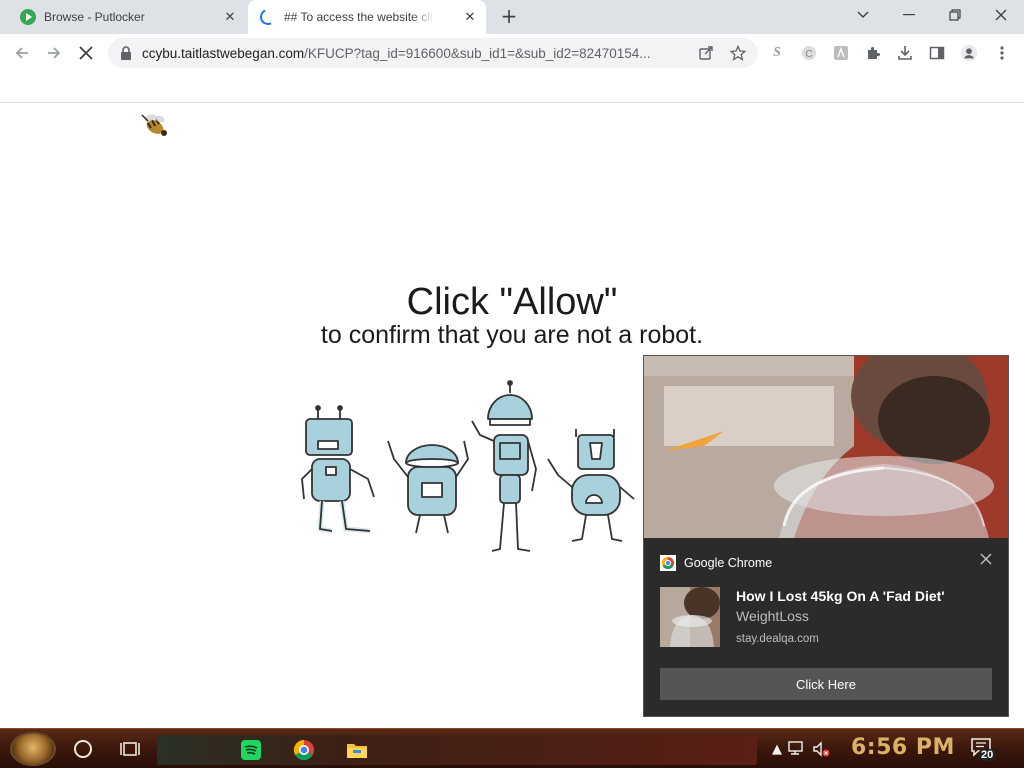  What do you see at coordinates (840, 596) in the screenshot?
I see `notification-title: How I Lost 45kg On A 'Fad Diet'` at bounding box center [840, 596].